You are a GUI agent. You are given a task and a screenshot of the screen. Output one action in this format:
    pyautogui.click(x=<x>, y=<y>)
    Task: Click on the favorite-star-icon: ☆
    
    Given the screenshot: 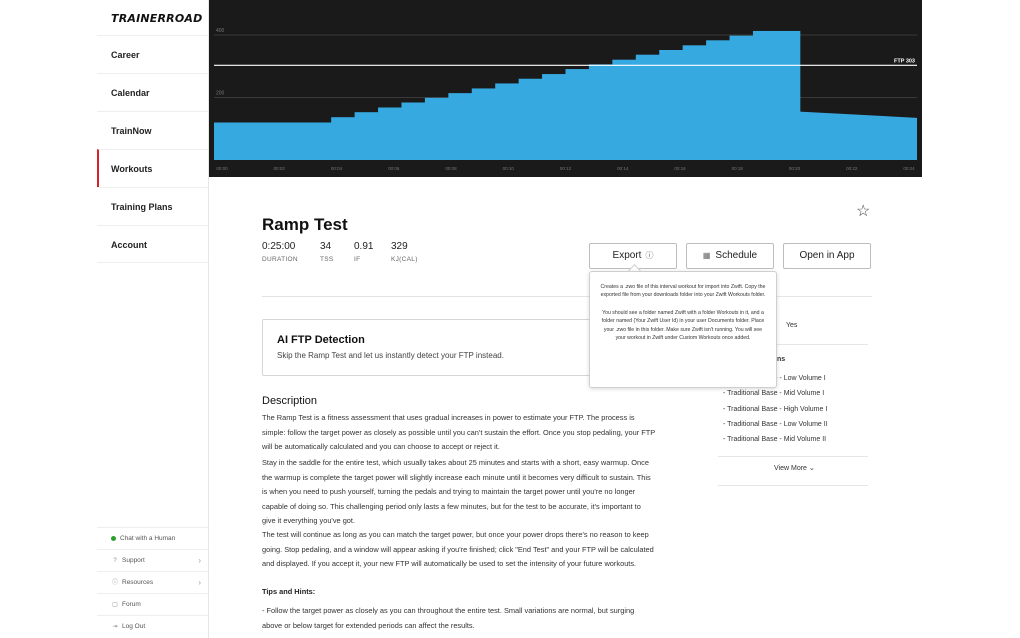 What is the action you would take?
    pyautogui.click(x=863, y=211)
    